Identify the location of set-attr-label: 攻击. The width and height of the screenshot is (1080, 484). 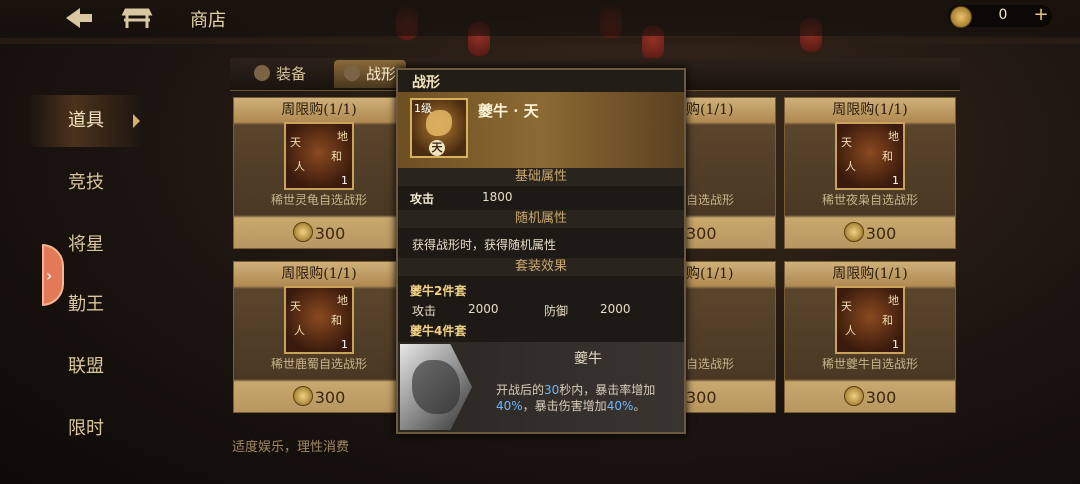
(424, 311).